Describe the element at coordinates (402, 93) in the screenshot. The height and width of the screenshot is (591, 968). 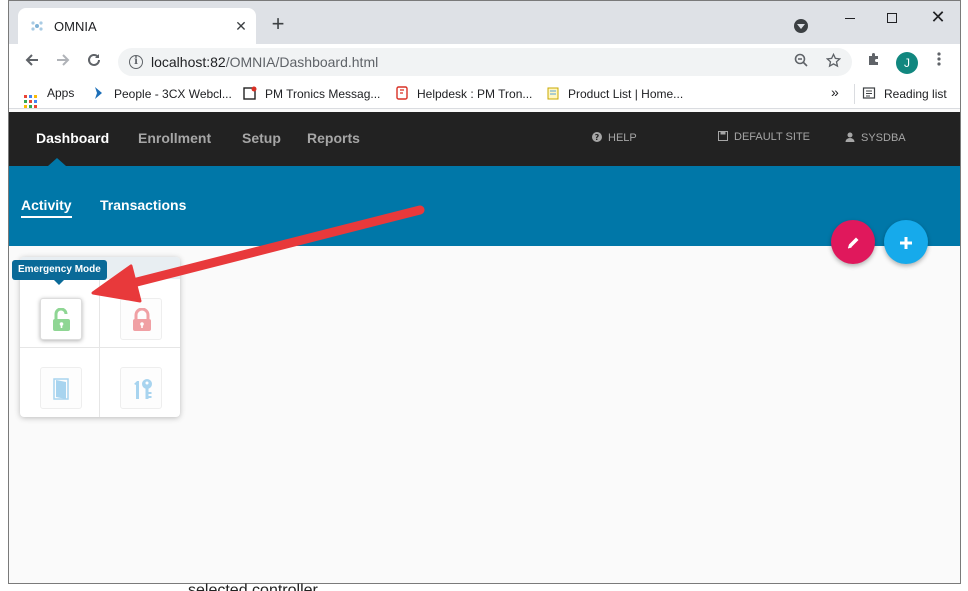
I see `helpdesk-icon` at that location.